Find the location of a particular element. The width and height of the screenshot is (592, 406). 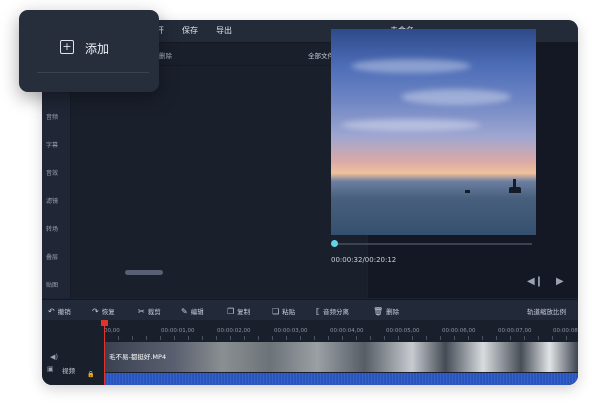

previous-frame-icon: ◀❙ is located at coordinates (535, 281).